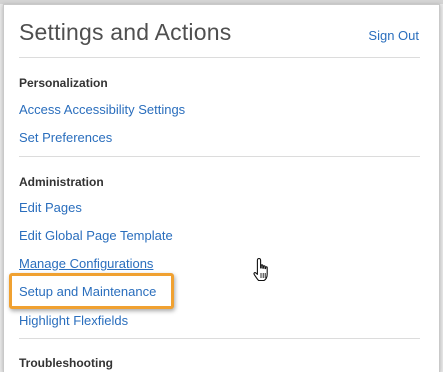 This screenshot has height=372, width=443. I want to click on link-setup-and-maintenance: Setup and Maintenance, so click(87, 291).